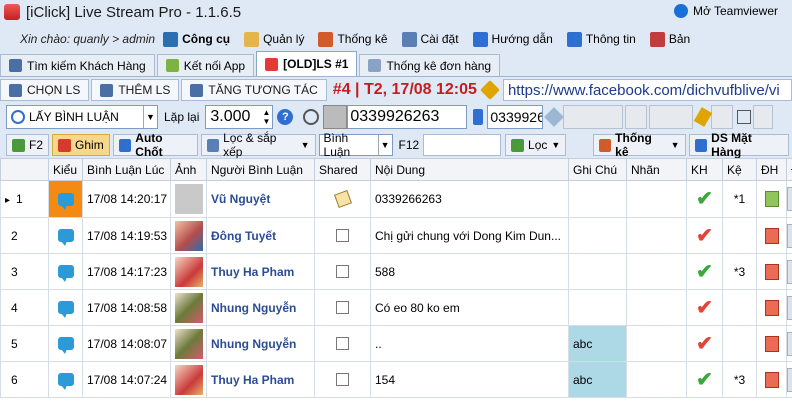 The image size is (792, 401). What do you see at coordinates (536, 145) in the screenshot?
I see `loc-button: Lọc ▼` at bounding box center [536, 145].